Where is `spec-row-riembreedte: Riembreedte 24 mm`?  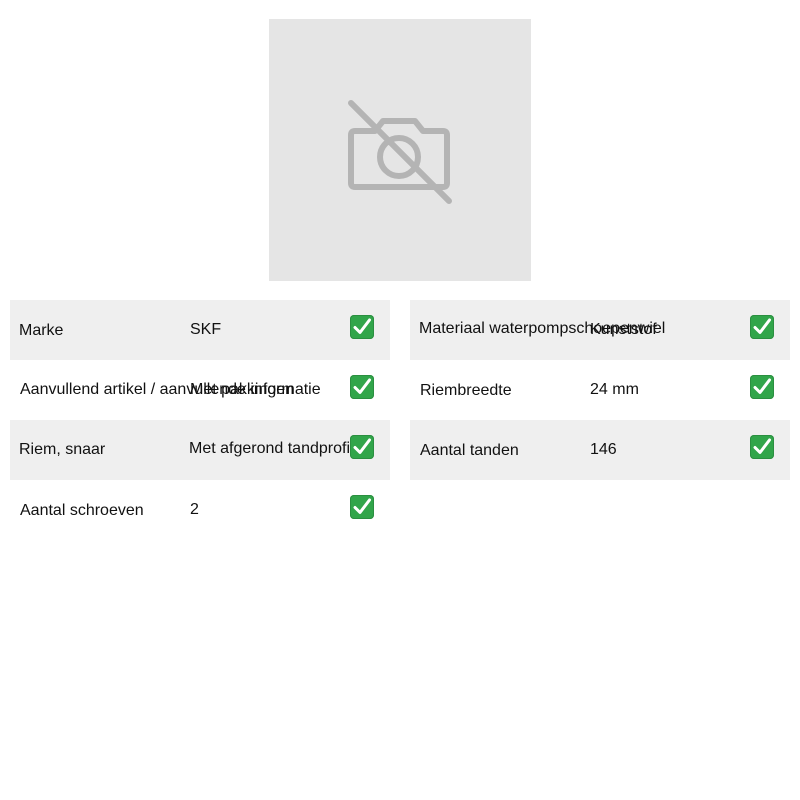
spec-row-riembreedte: Riembreedte 24 mm is located at coordinates (600, 390).